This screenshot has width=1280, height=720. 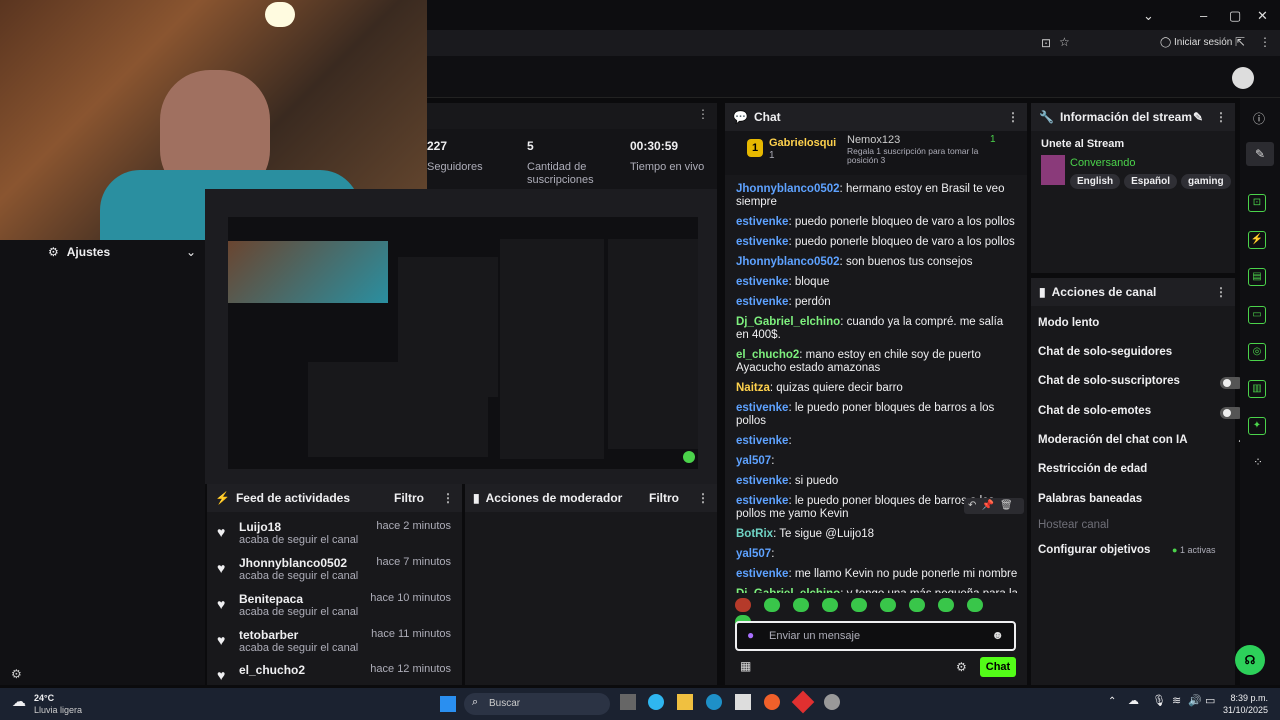 I want to click on store-icon: ▦, so click(x=745, y=666).